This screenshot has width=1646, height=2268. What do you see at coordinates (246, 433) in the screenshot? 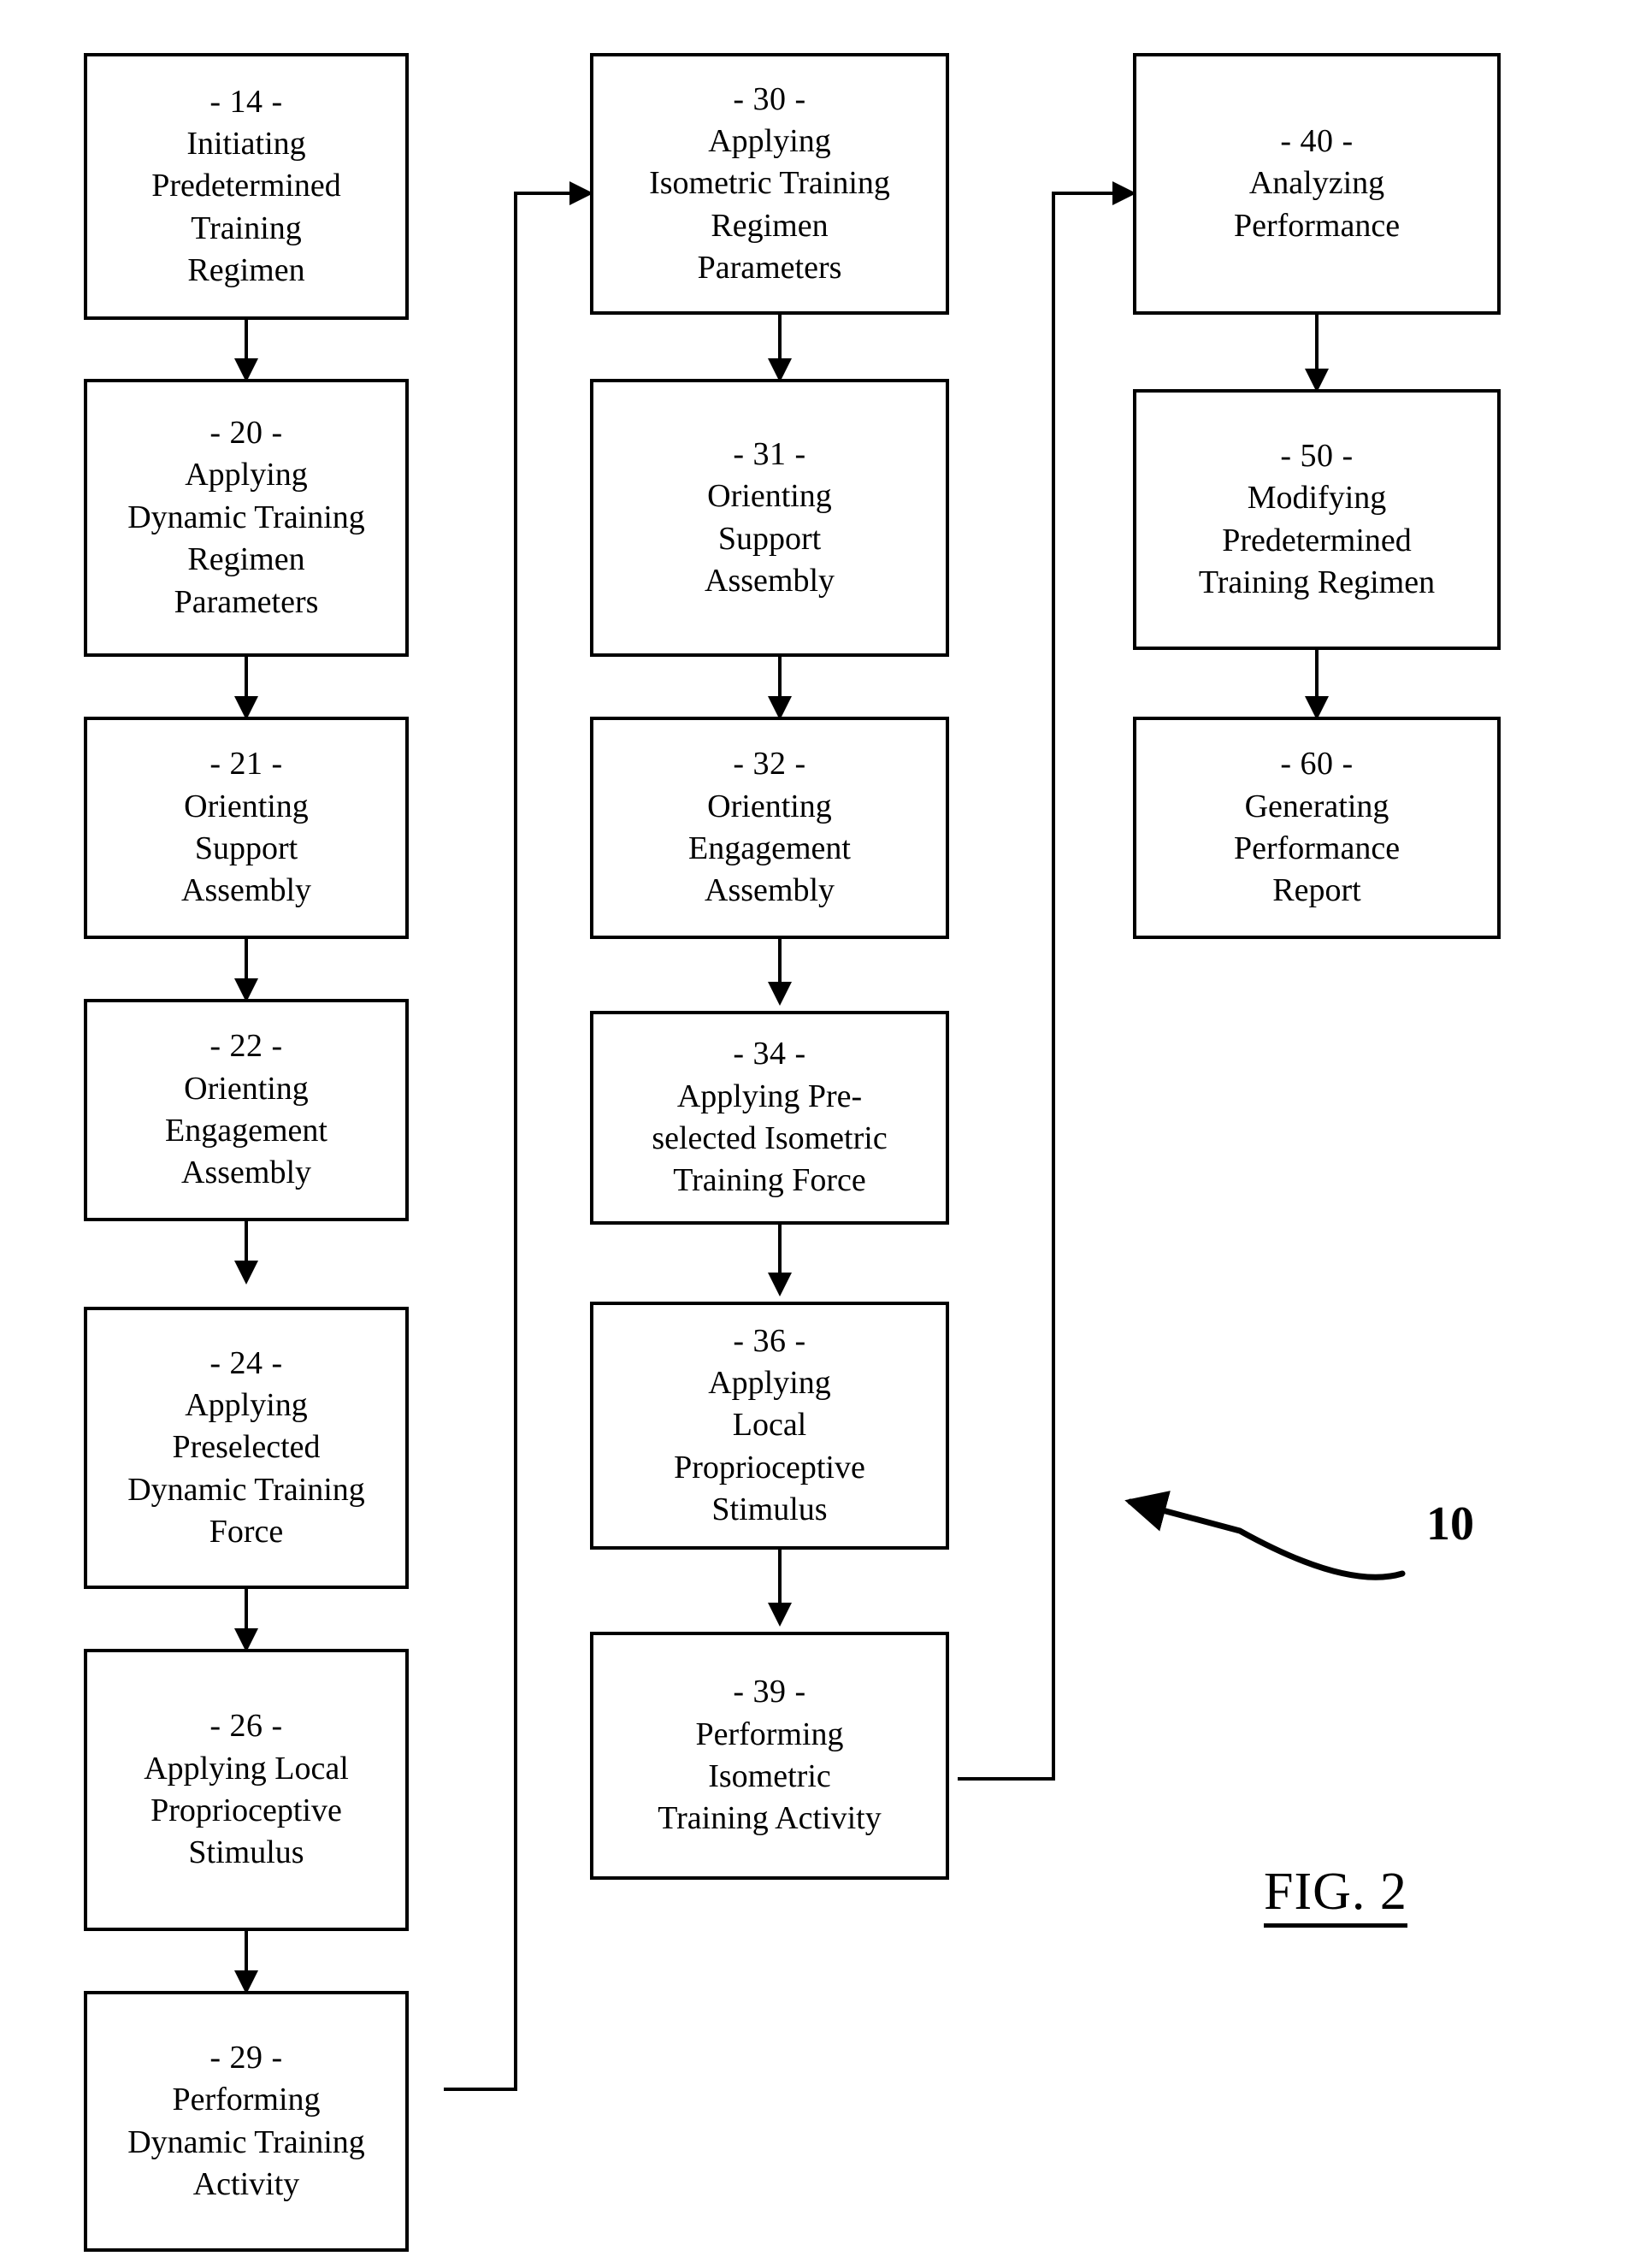
I see `flow-box-20-ref: - 20 -` at bounding box center [246, 433].